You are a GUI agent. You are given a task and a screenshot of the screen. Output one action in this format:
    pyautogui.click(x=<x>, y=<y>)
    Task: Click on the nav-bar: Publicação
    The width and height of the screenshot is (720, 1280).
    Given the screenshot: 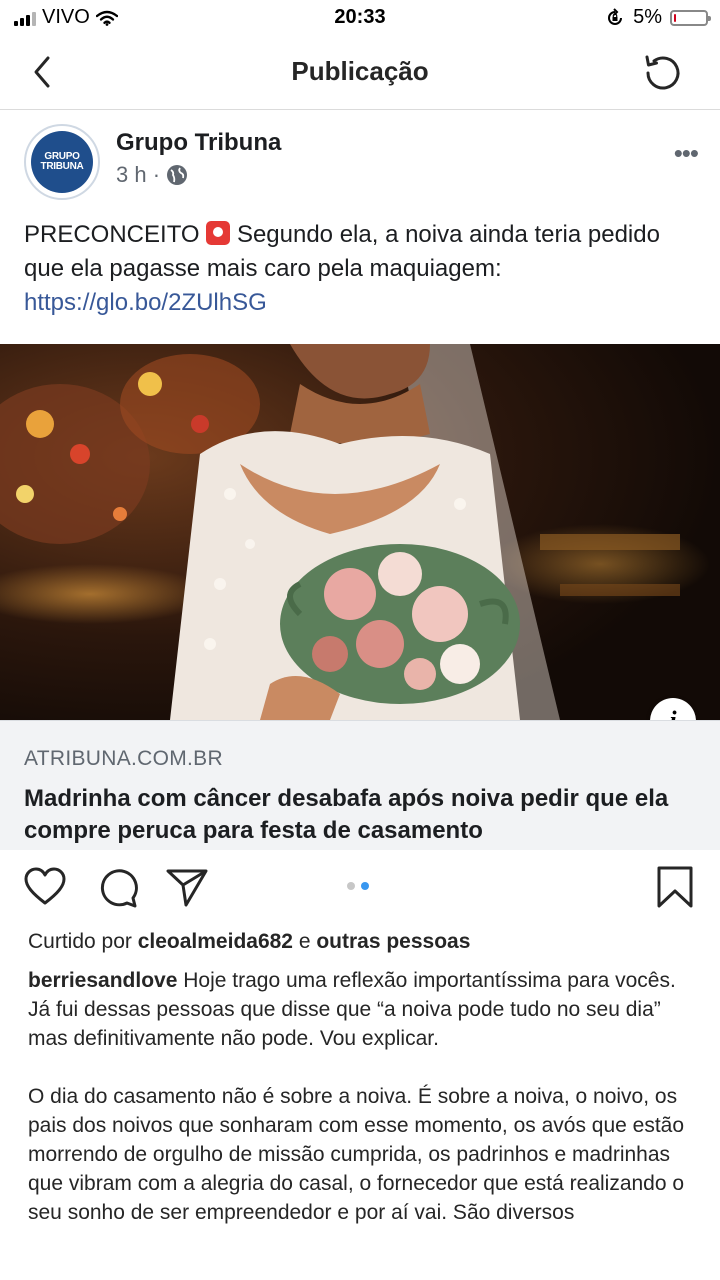 What is the action you would take?
    pyautogui.click(x=360, y=73)
    